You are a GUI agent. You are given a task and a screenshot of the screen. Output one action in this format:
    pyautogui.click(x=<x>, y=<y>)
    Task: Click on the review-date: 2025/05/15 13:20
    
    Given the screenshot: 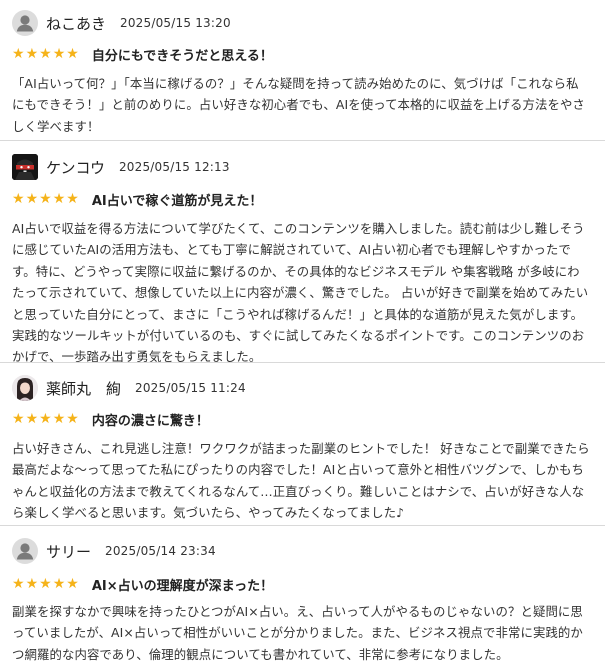 What is the action you would take?
    pyautogui.click(x=175, y=23)
    